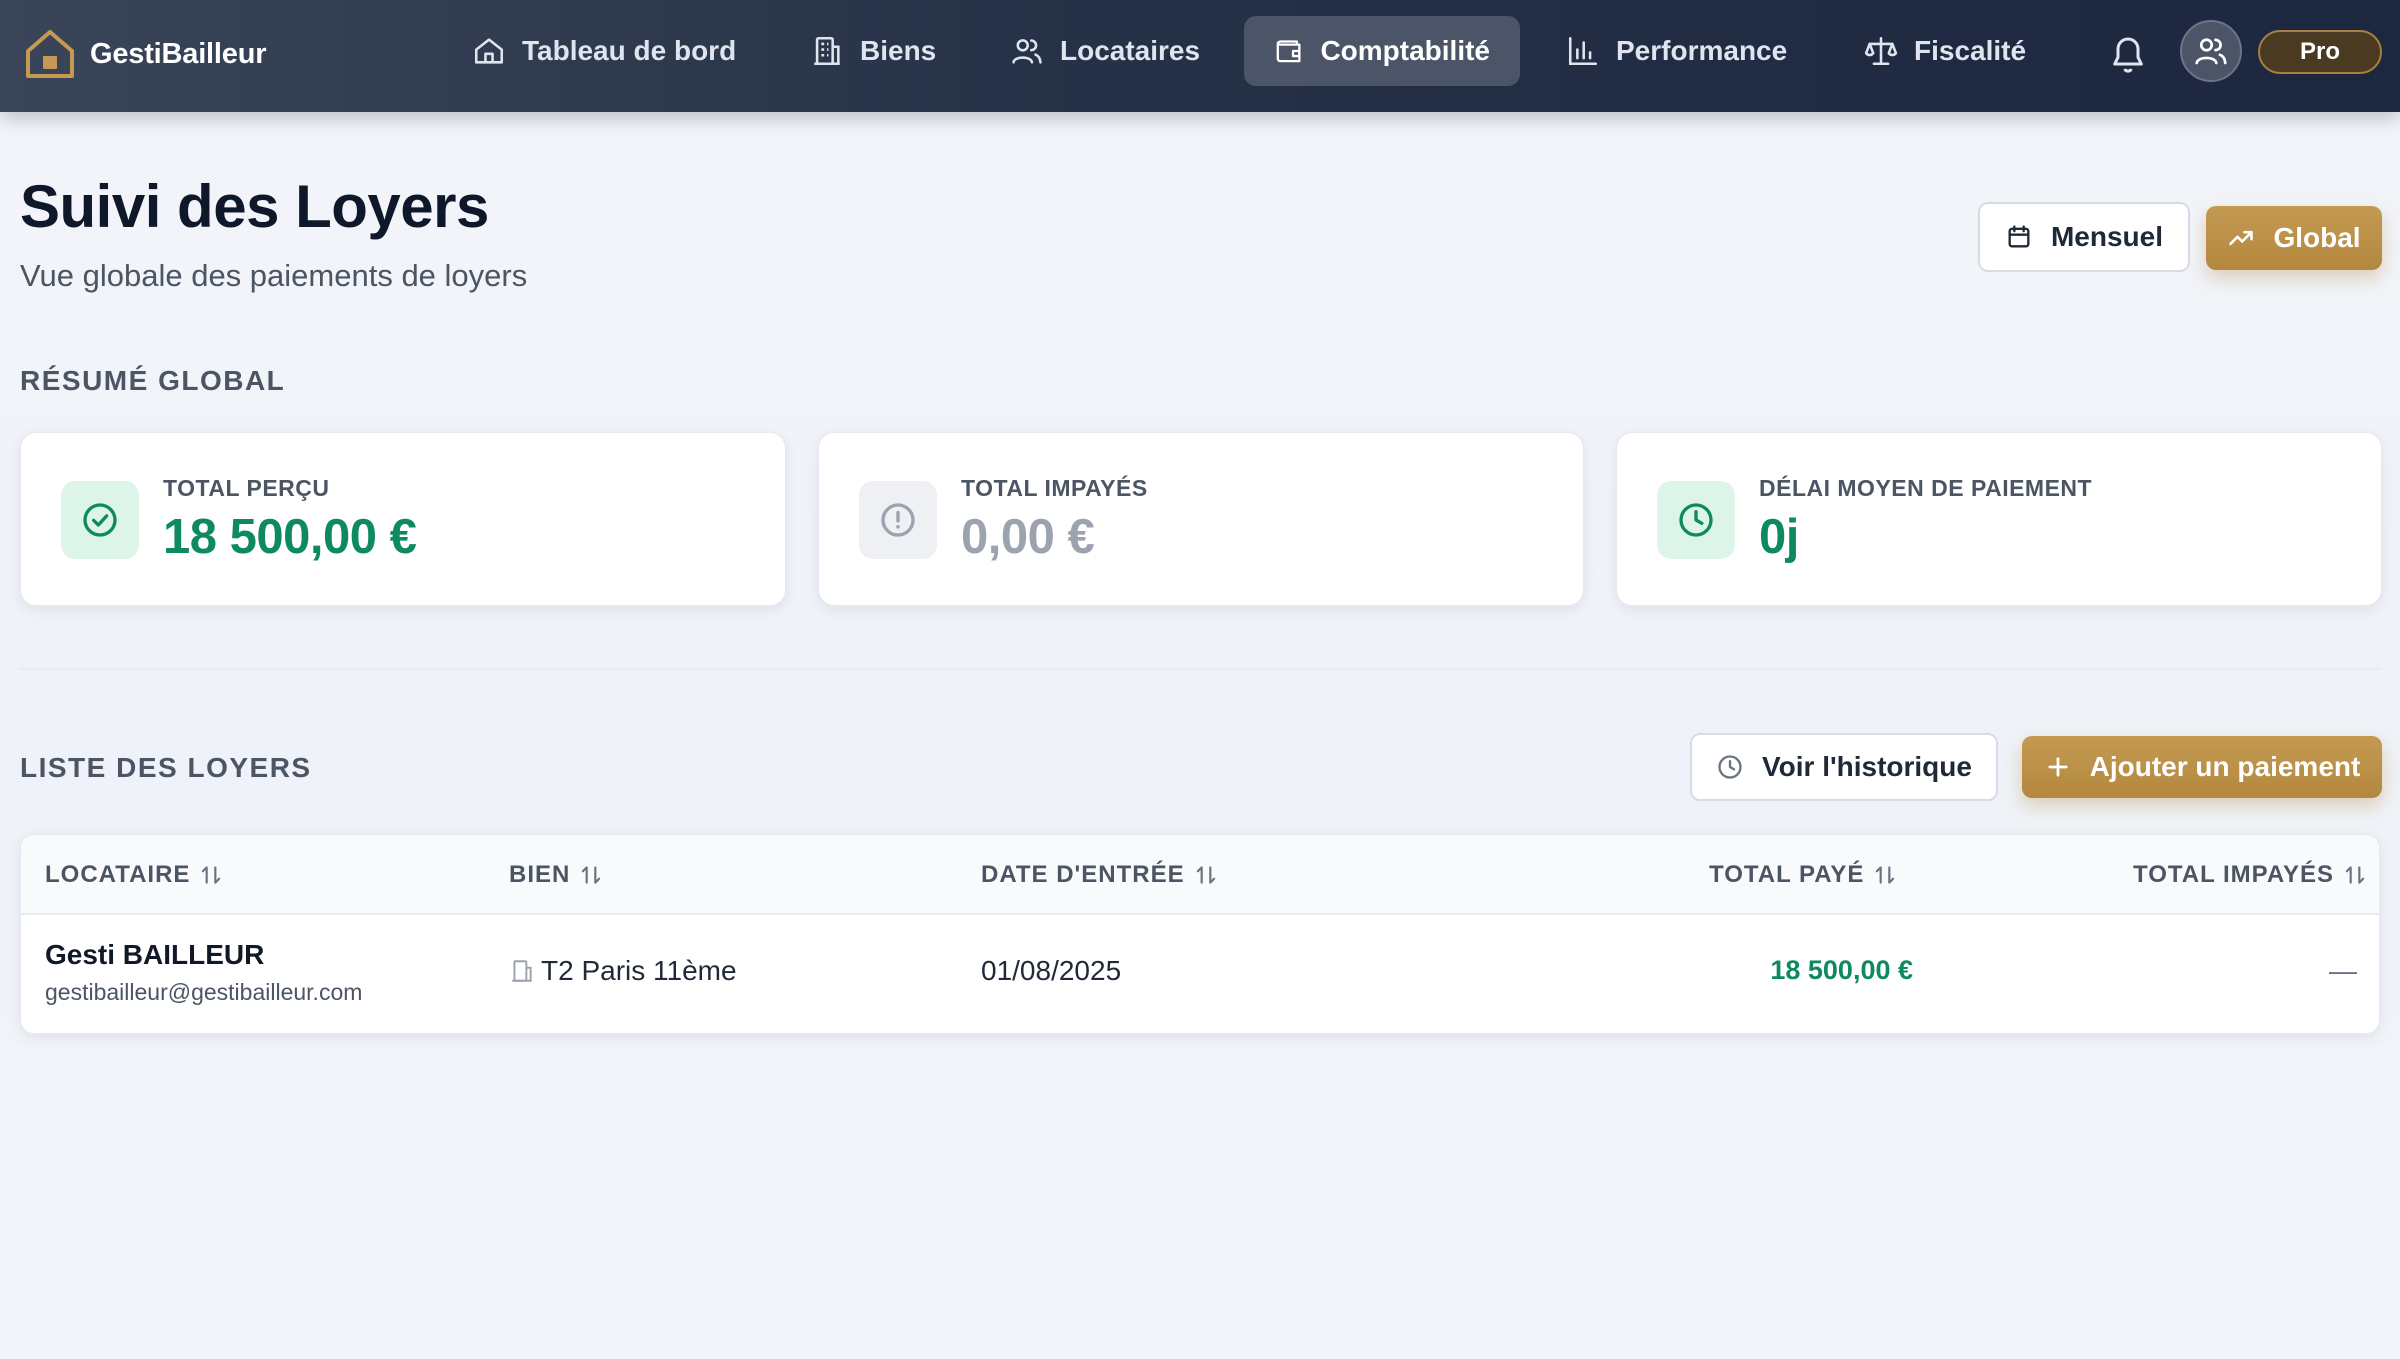 This screenshot has width=2400, height=1359. I want to click on history-button: Voir l'historique, so click(1844, 767).